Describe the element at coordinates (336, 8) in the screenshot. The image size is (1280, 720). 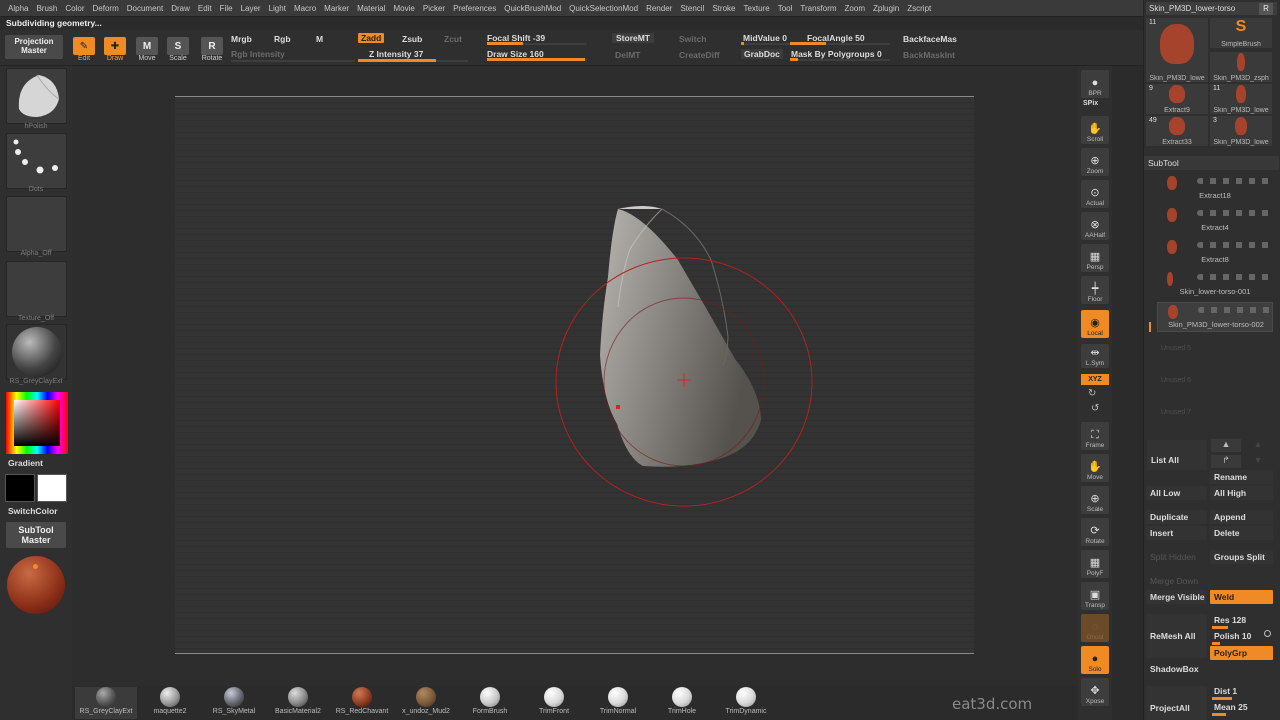
I see `menu-item-marker: Marker` at that location.